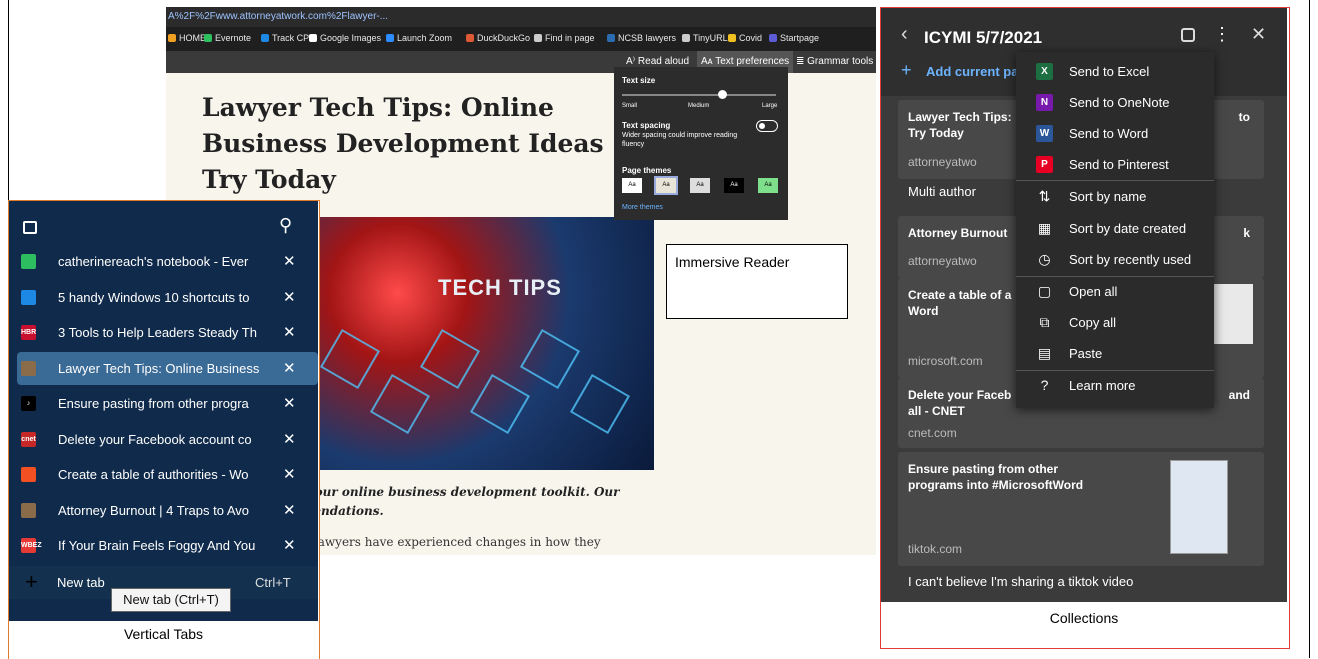  I want to click on vertical-tab: ♪ Ensure pasting from other progra ✕, so click(163, 403).